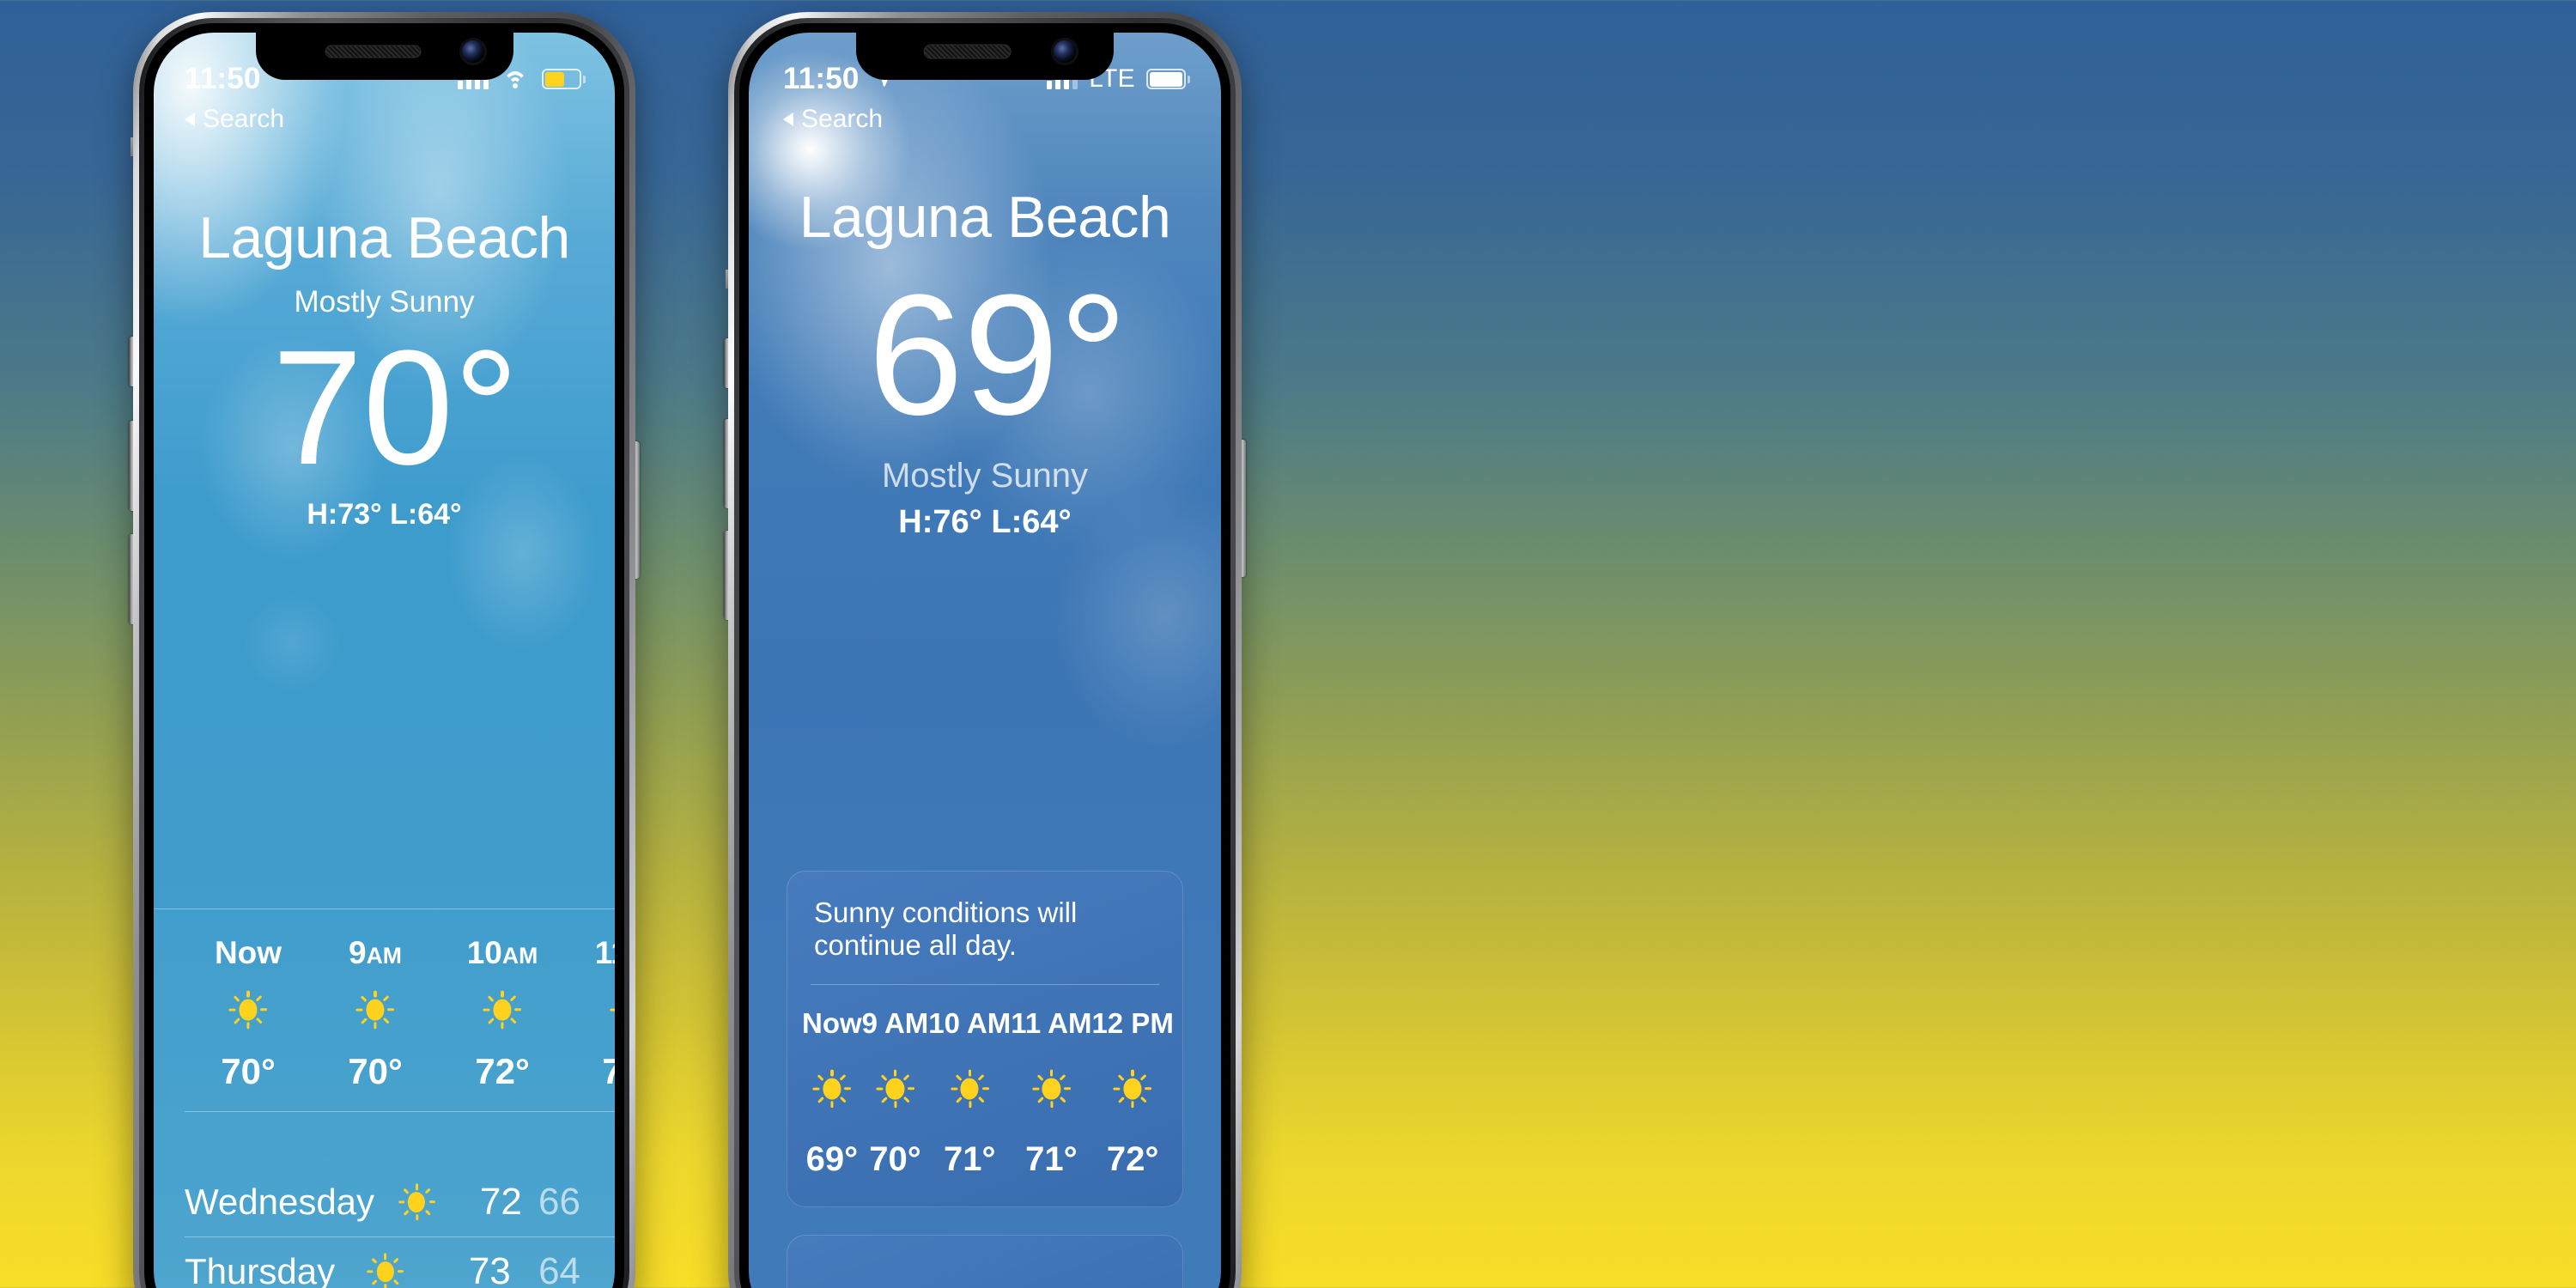 Image resolution: width=2576 pixels, height=1288 pixels. Describe the element at coordinates (1133, 1159) in the screenshot. I see `hourly-temperature-right: 72°` at that location.